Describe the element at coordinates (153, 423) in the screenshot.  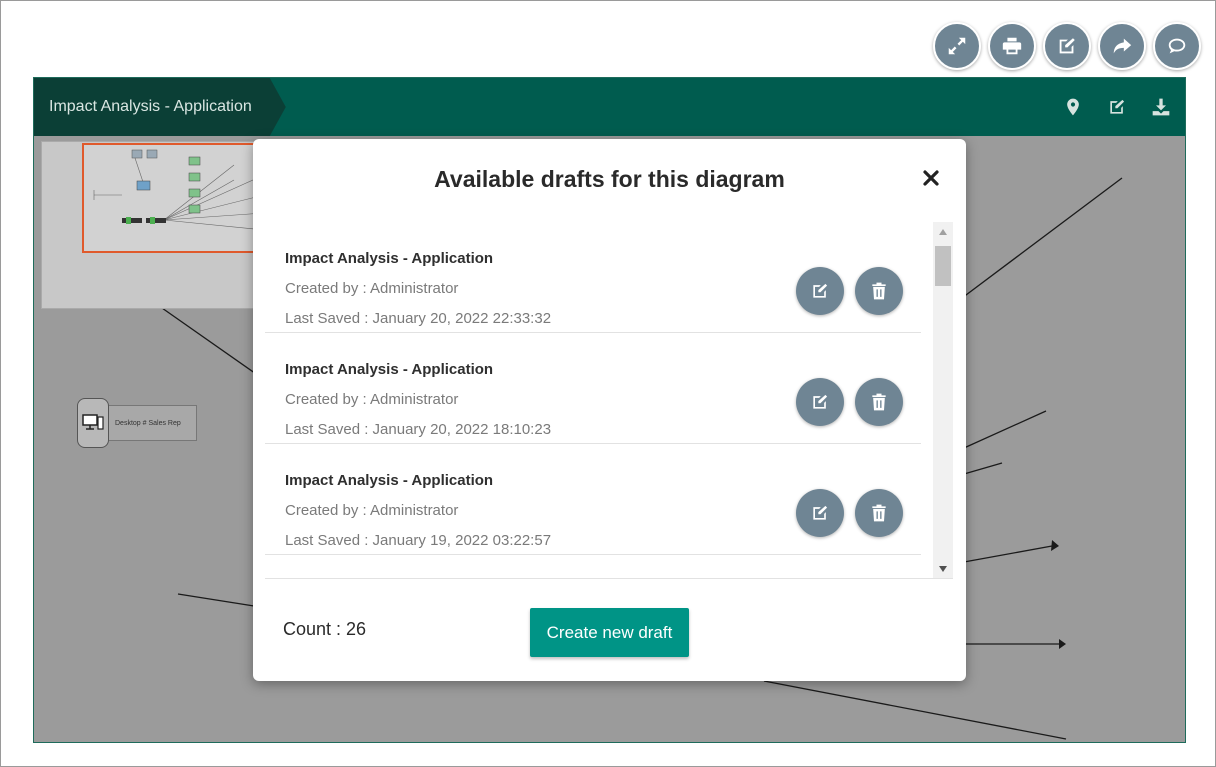
I see `node-label: Desktop # Sales Rep` at that location.